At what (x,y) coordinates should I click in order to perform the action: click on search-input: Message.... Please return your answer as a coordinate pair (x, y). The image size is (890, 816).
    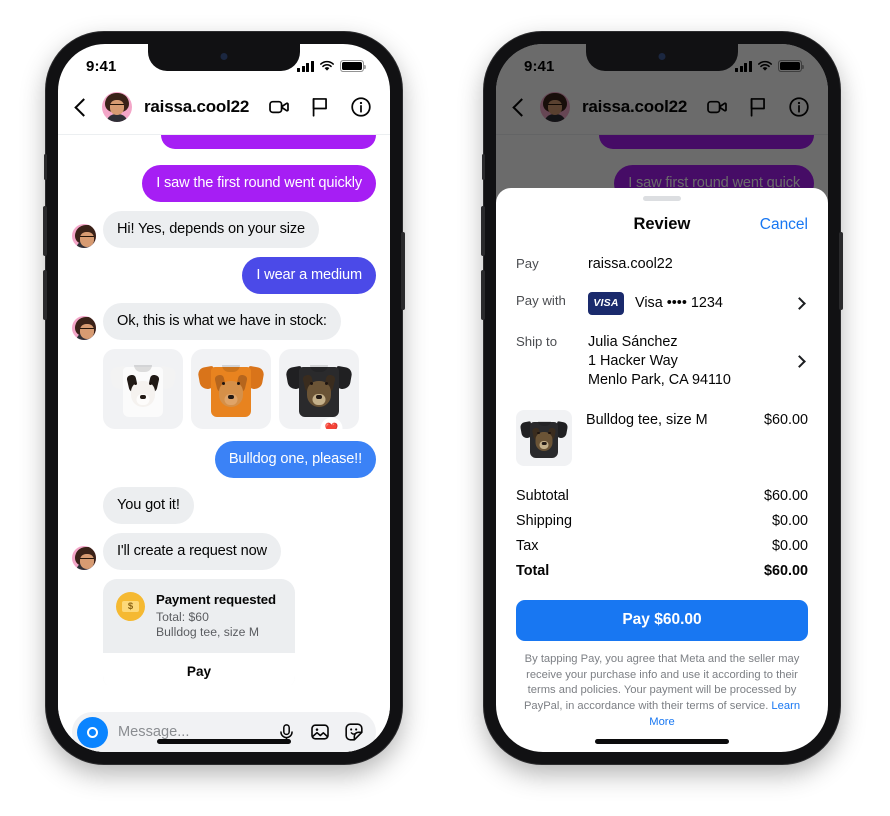
    Looking at the image, I should click on (192, 732).